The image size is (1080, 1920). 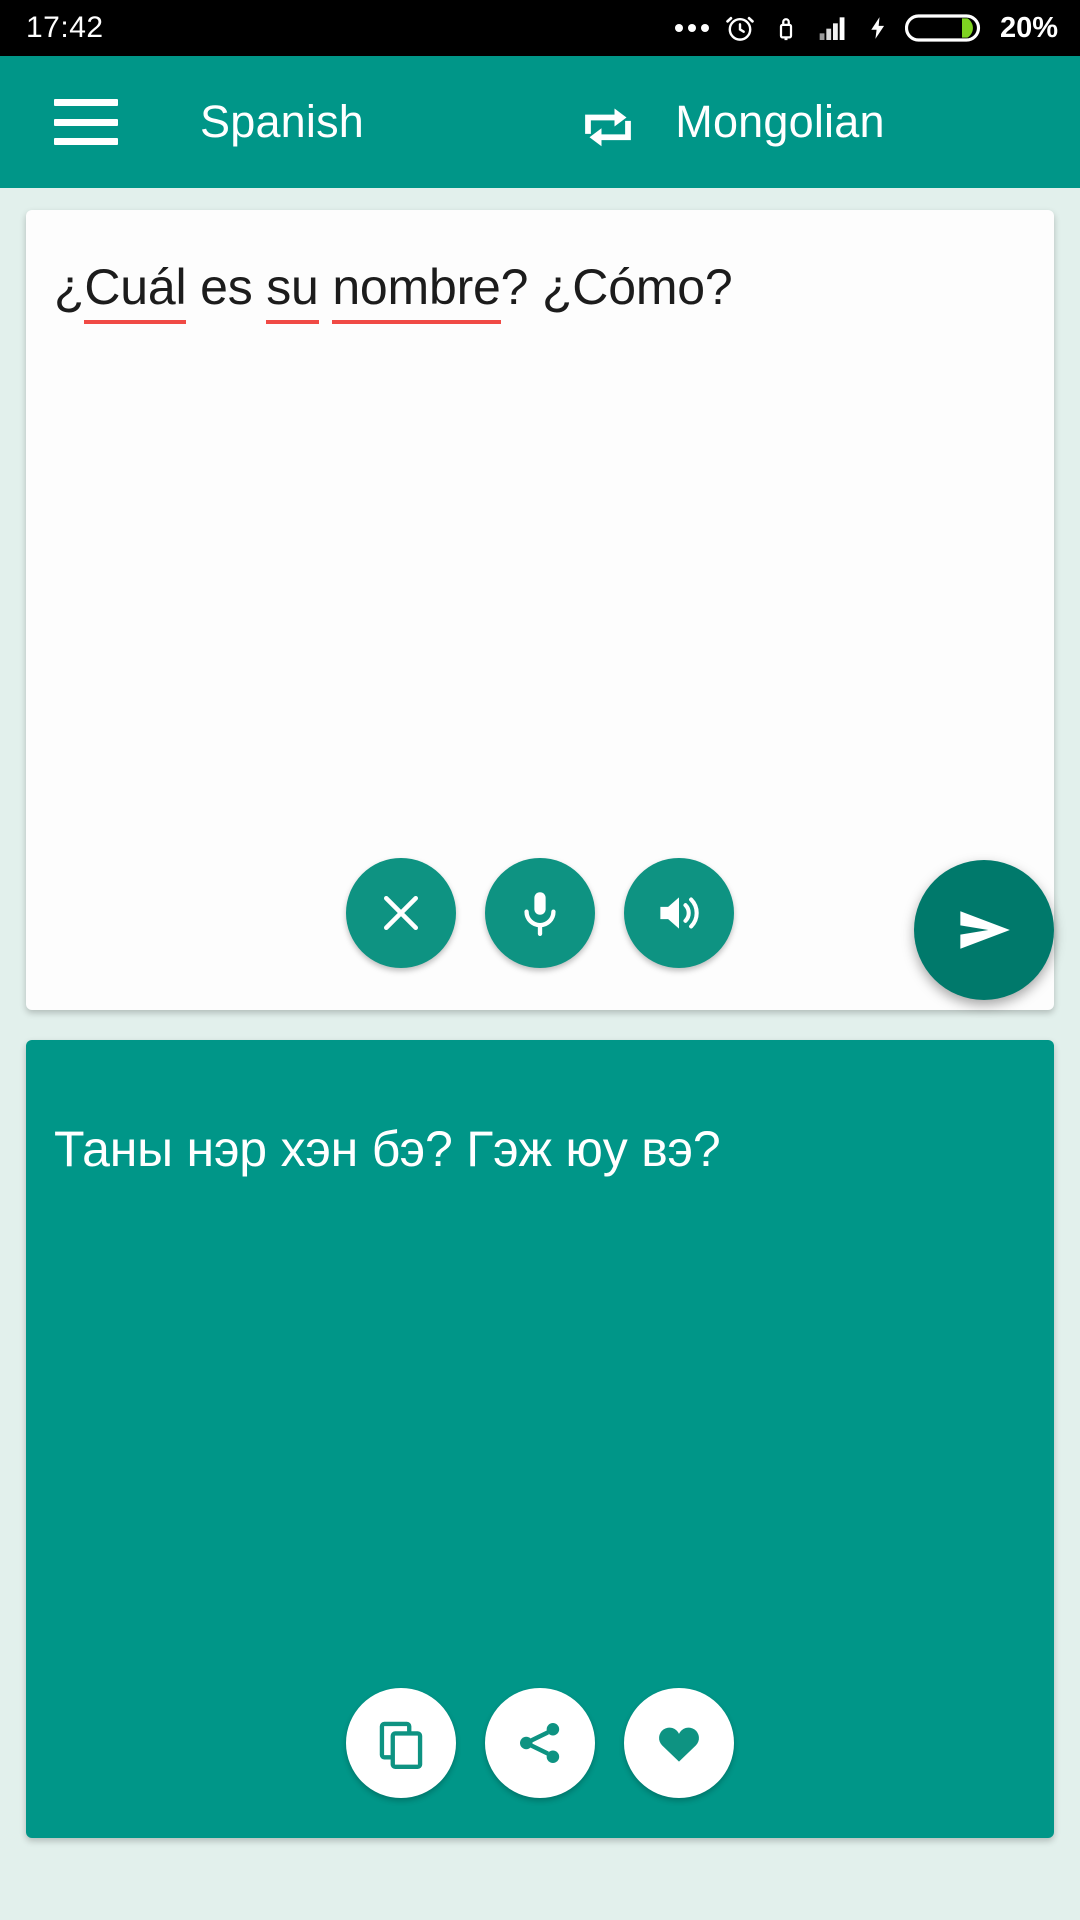 I want to click on source-actions, so click(x=540, y=913).